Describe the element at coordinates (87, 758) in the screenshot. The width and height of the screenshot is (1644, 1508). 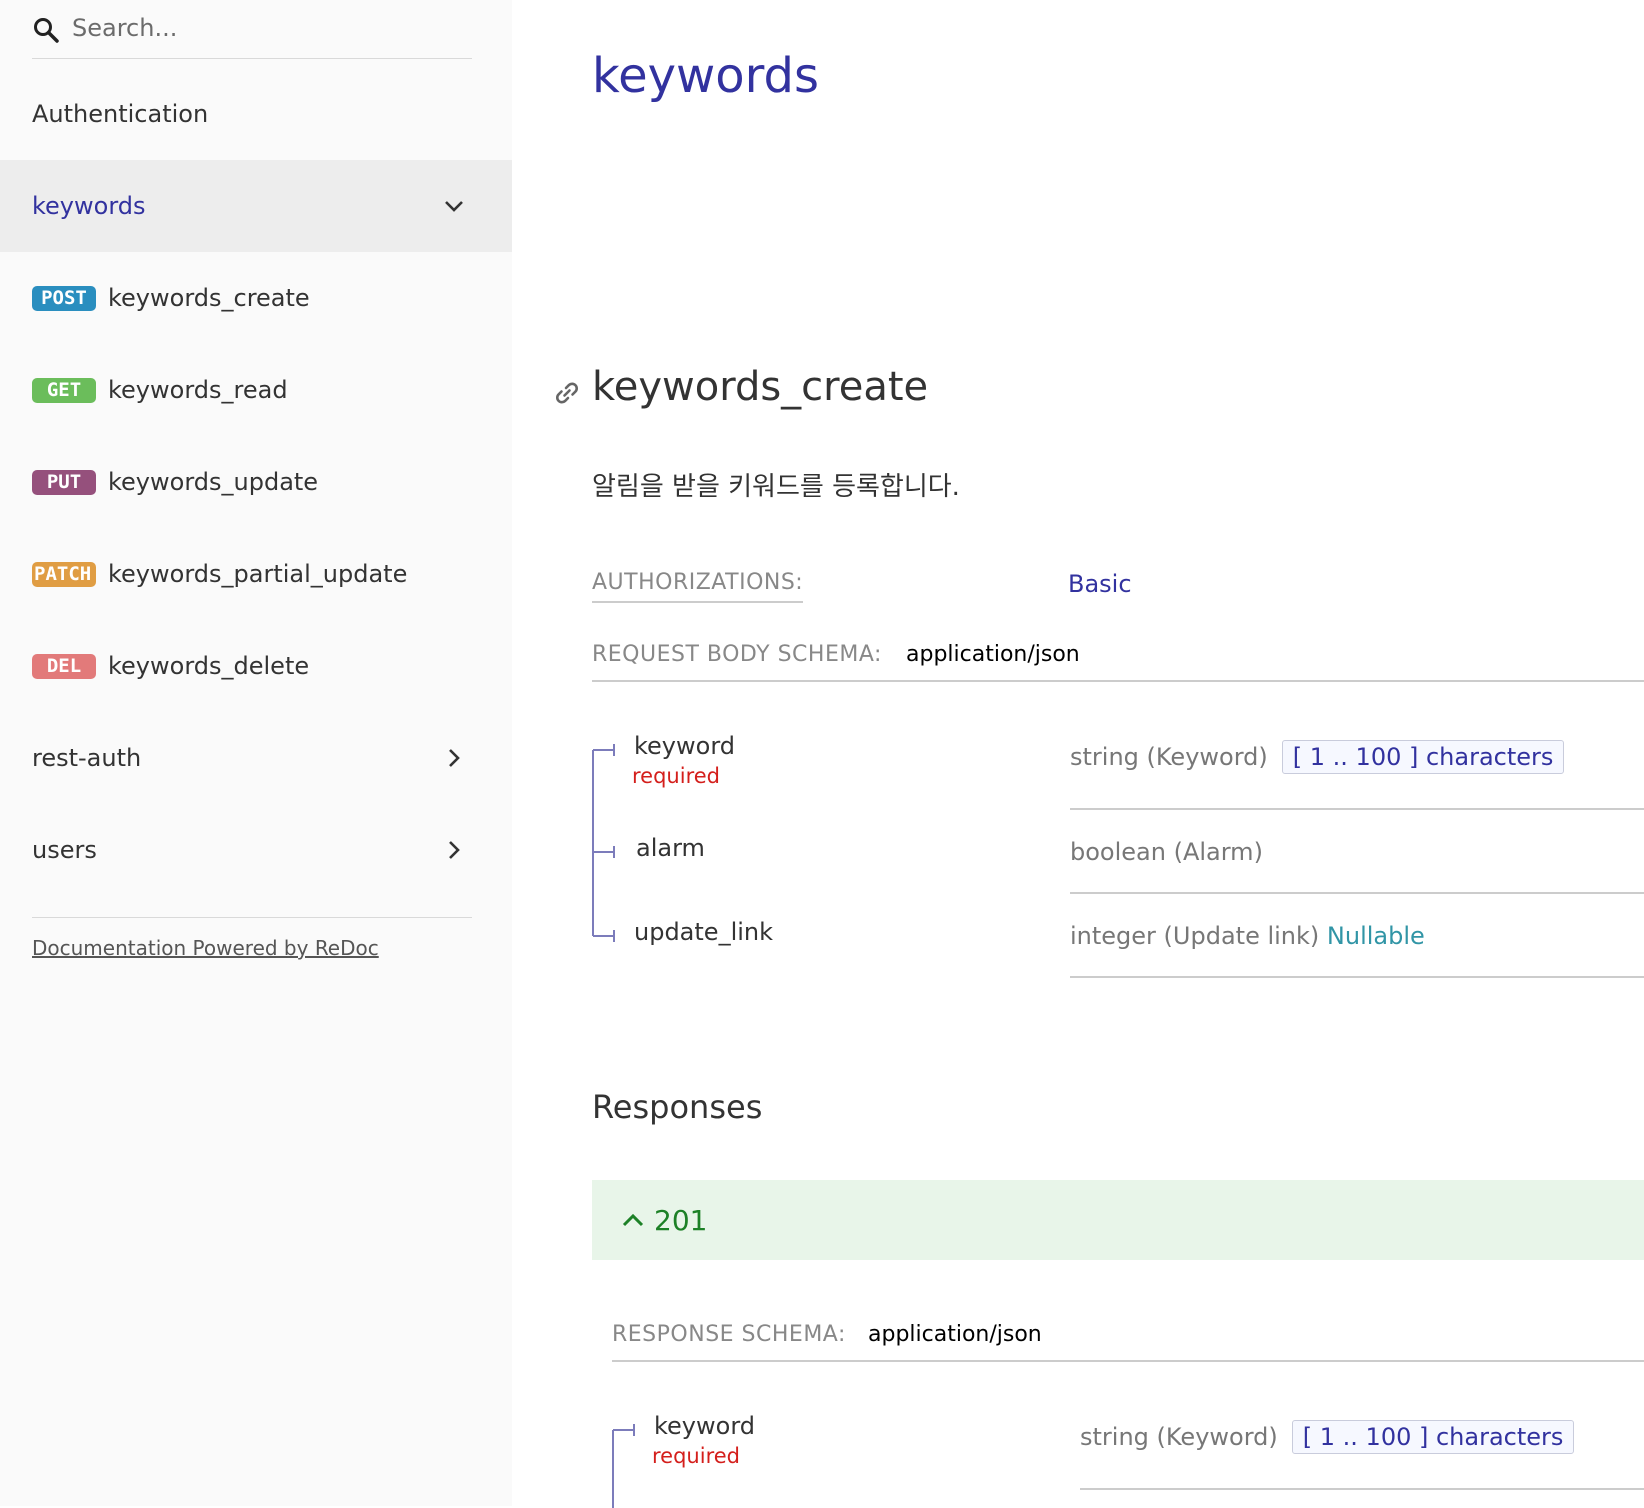
I see `sidebar-item-label: rest-auth` at that location.